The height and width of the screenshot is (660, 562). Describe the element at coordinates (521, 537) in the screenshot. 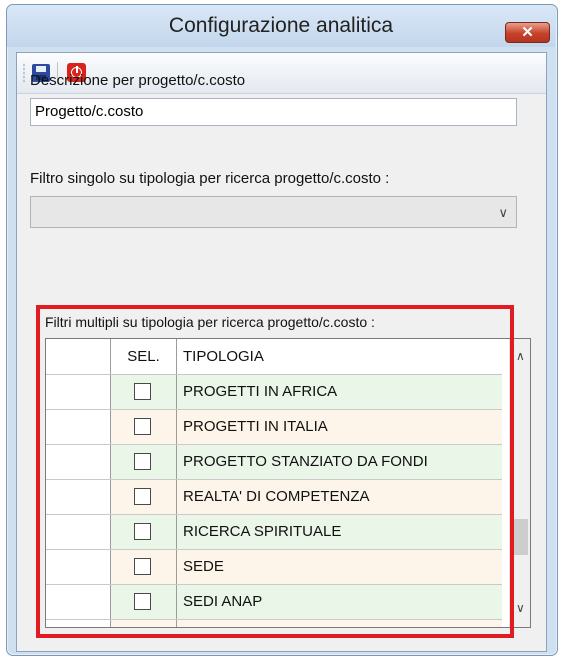

I see `scrollbar-thumb` at that location.